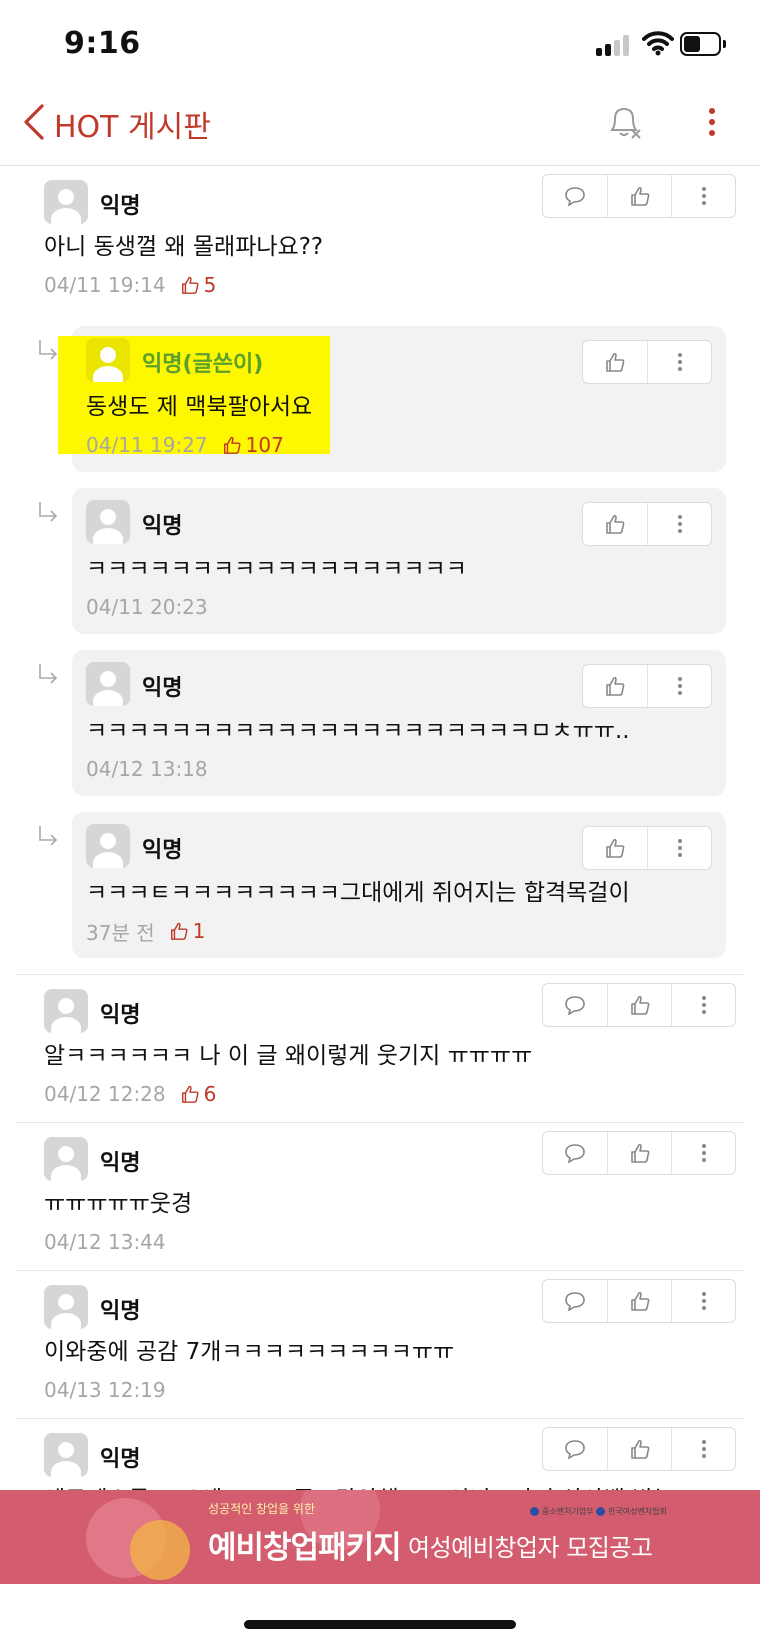  Describe the element at coordinates (658, 43) in the screenshot. I see `wifi-icon` at that location.